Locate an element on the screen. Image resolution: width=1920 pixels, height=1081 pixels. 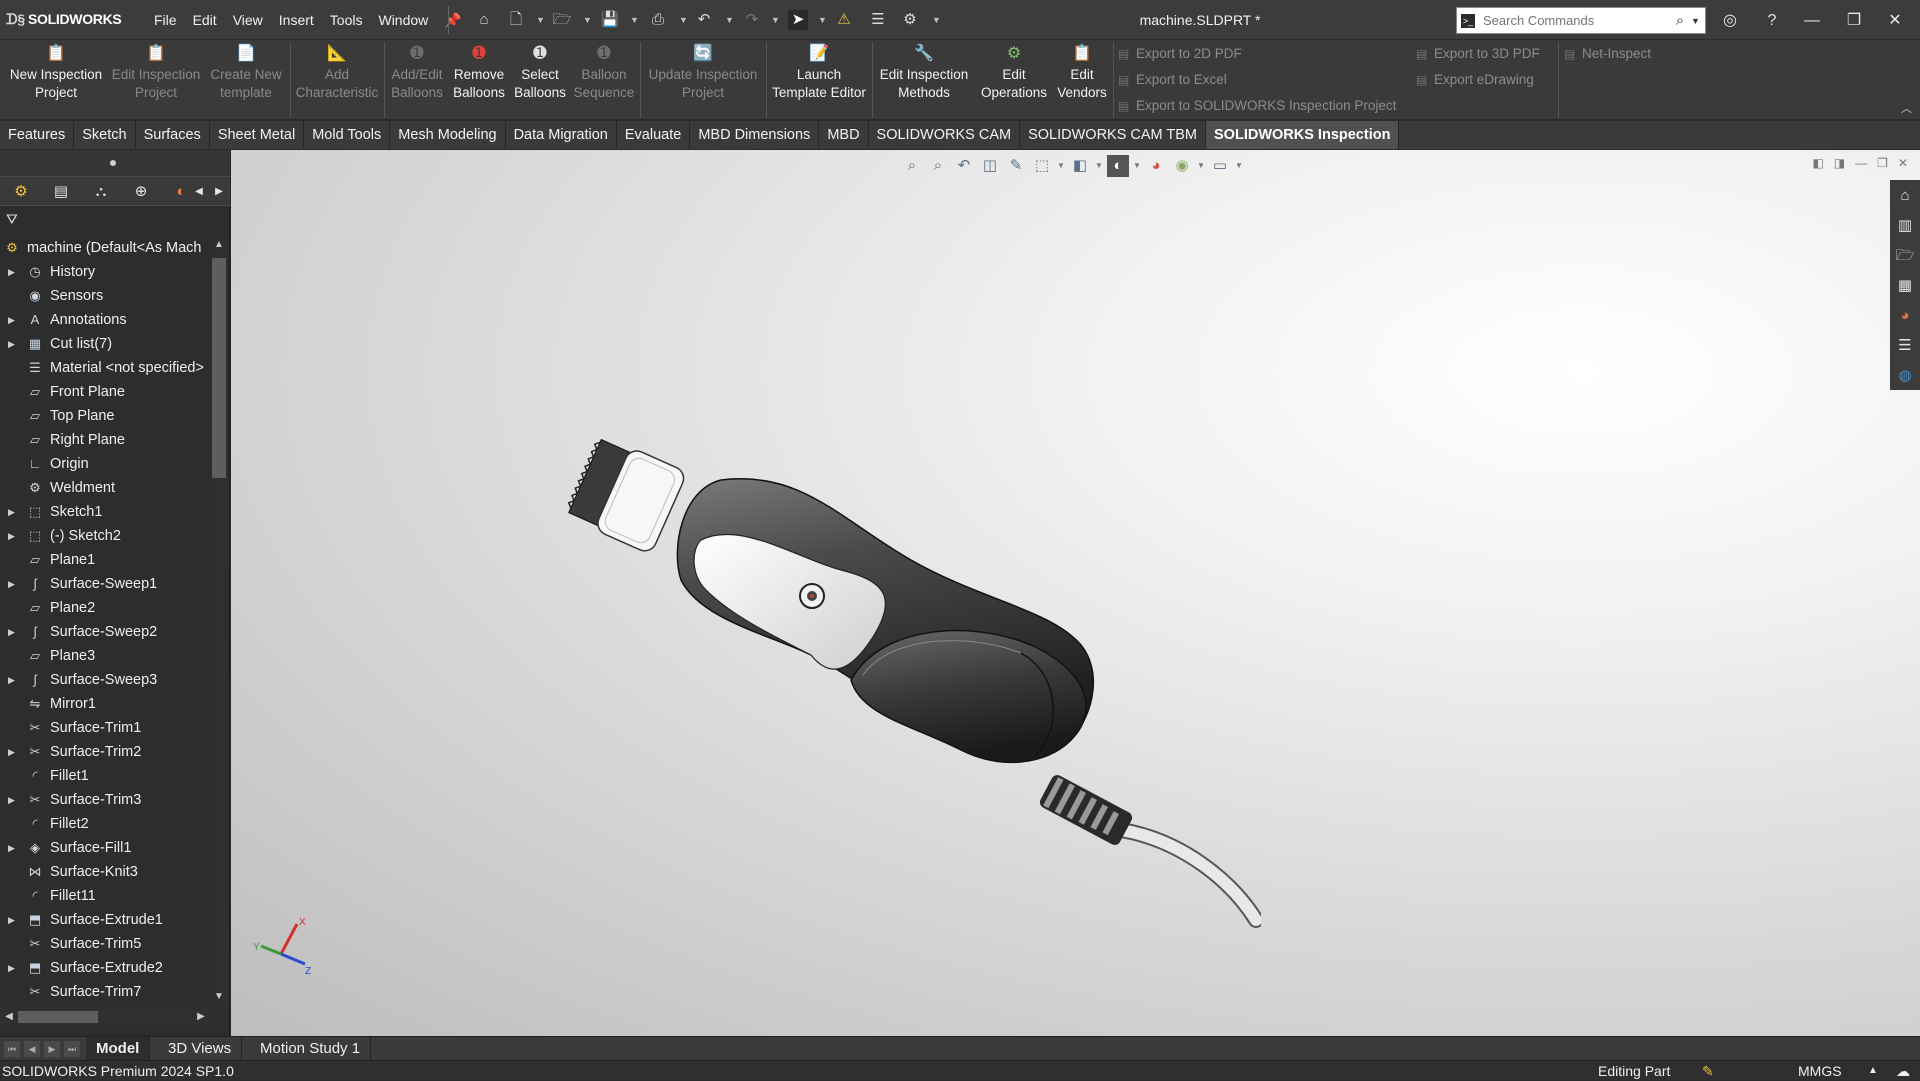
print-dropdown-icon: ▼ is located at coordinates (683, 20).